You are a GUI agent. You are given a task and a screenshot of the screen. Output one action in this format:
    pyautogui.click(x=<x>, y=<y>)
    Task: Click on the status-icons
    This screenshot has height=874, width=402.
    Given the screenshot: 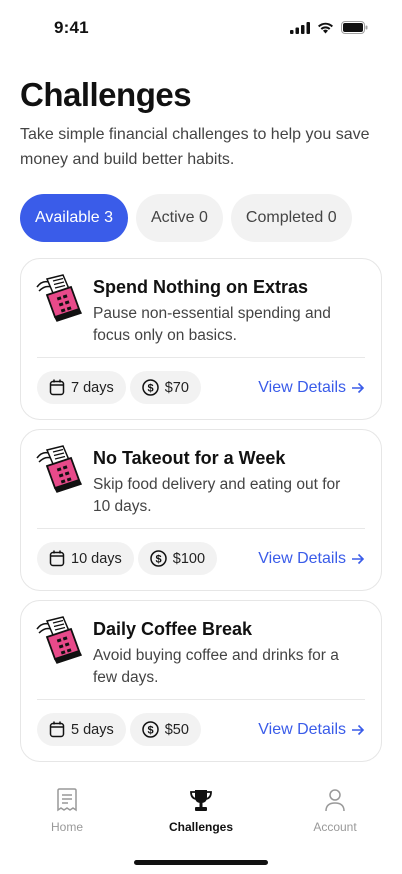 What is the action you would take?
    pyautogui.click(x=329, y=27)
    